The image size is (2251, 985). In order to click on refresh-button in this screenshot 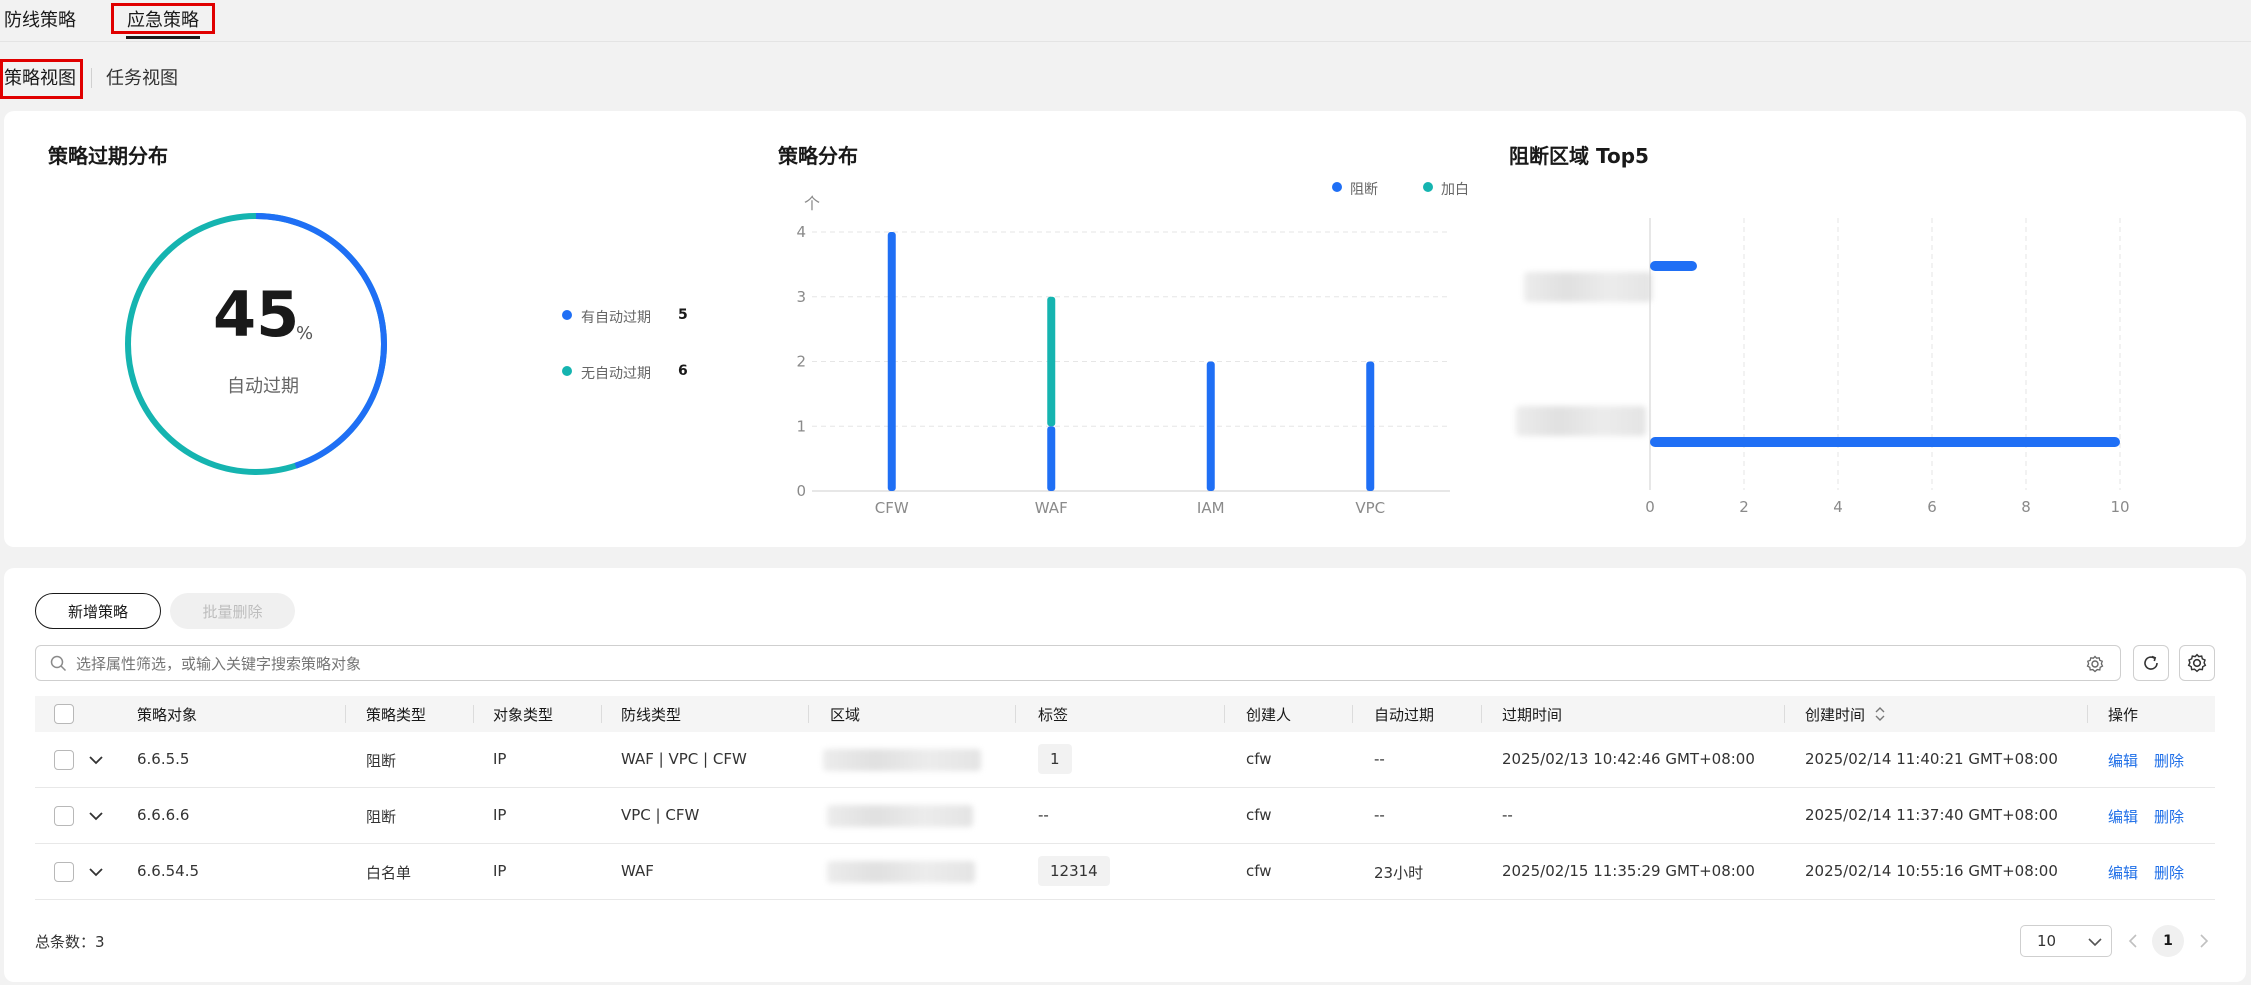, I will do `click(2151, 663)`.